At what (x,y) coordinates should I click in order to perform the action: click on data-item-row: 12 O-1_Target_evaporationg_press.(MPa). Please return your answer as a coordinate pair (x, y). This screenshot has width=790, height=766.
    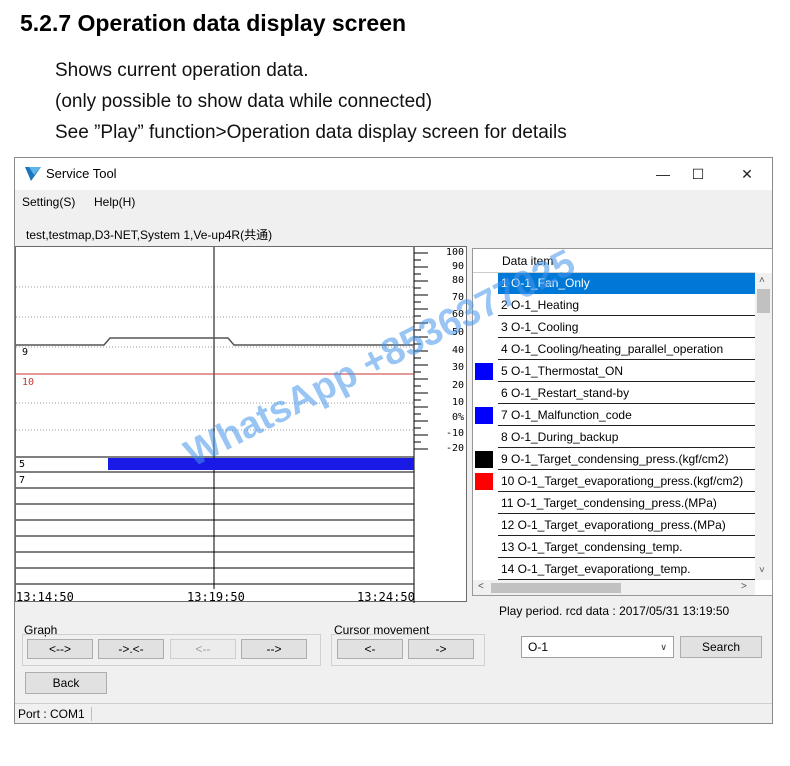
    Looking at the image, I should click on (614, 526).